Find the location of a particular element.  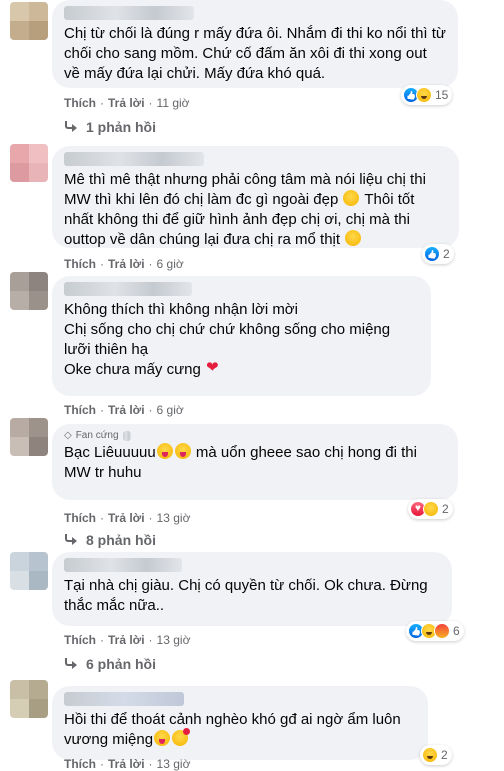

diamond-icon: ◇ is located at coordinates (68, 435).